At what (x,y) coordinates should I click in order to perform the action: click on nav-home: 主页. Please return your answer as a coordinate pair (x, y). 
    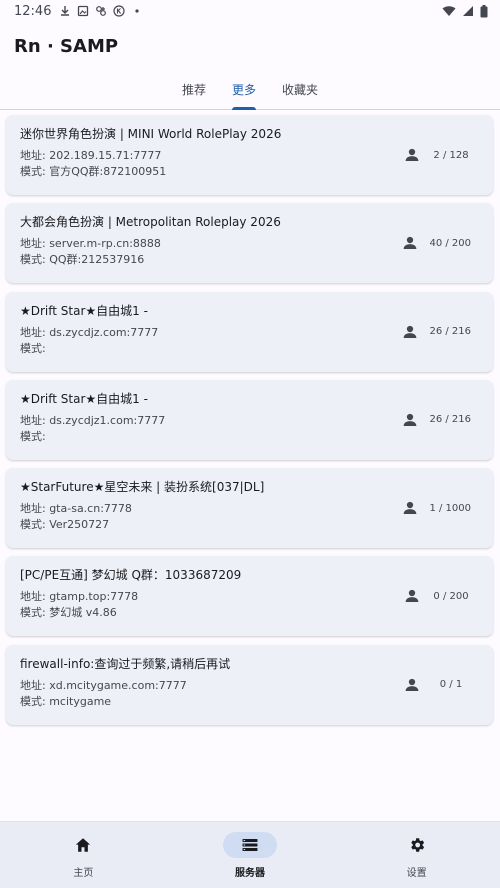
    Looking at the image, I should click on (83, 855).